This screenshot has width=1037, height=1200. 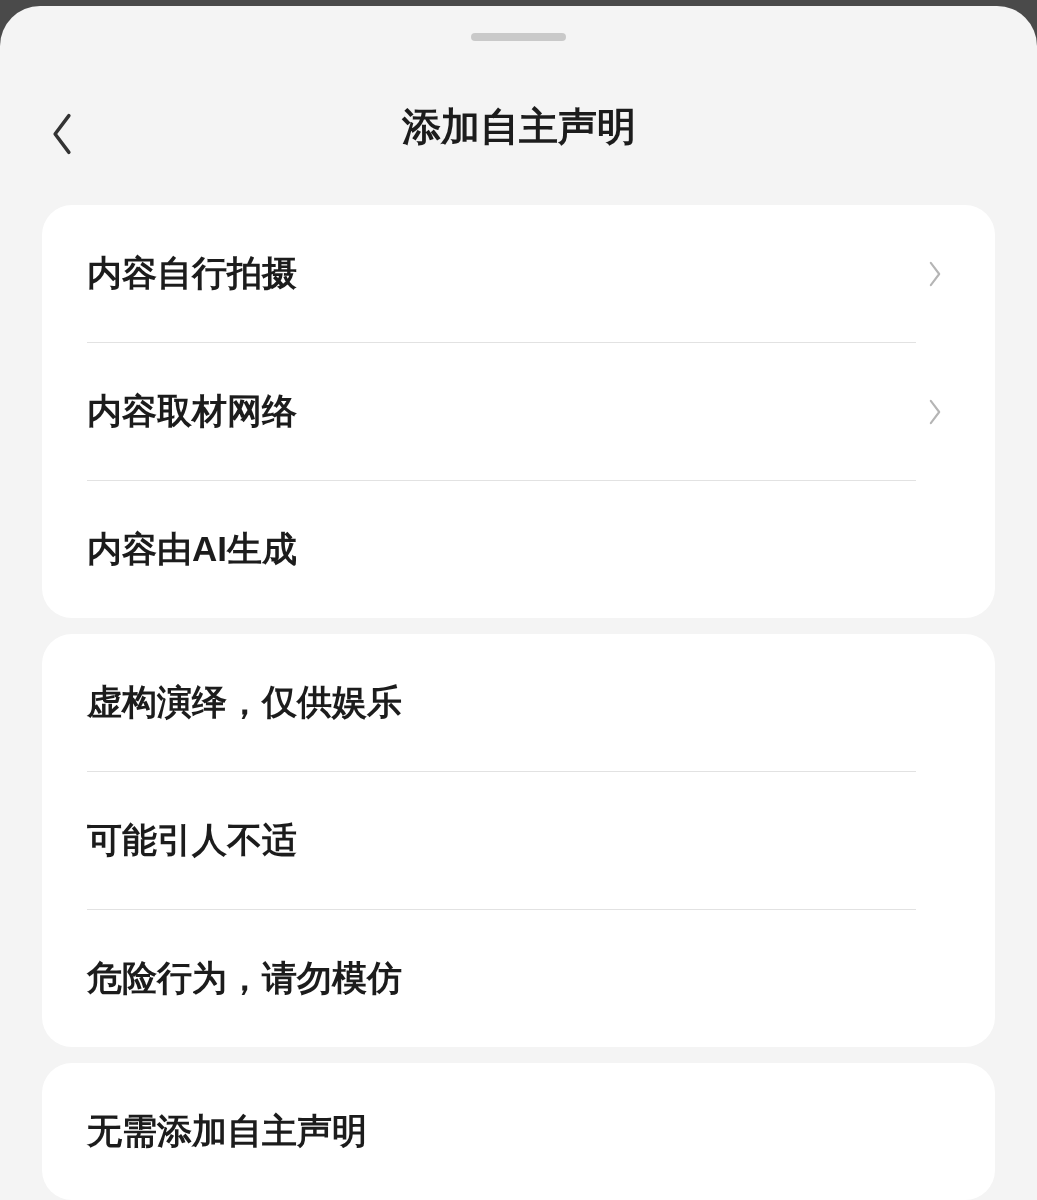 What do you see at coordinates (518, 840) in the screenshot?
I see `option-row: 可能引人不适` at bounding box center [518, 840].